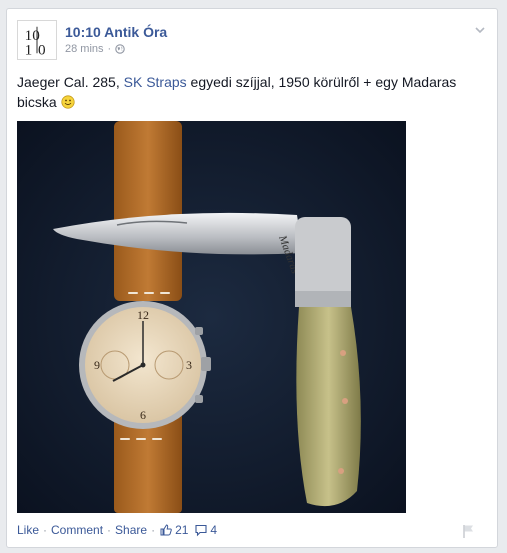 This screenshot has width=507, height=553. What do you see at coordinates (143, 415) in the screenshot?
I see `svg-text: 6` at bounding box center [143, 415].